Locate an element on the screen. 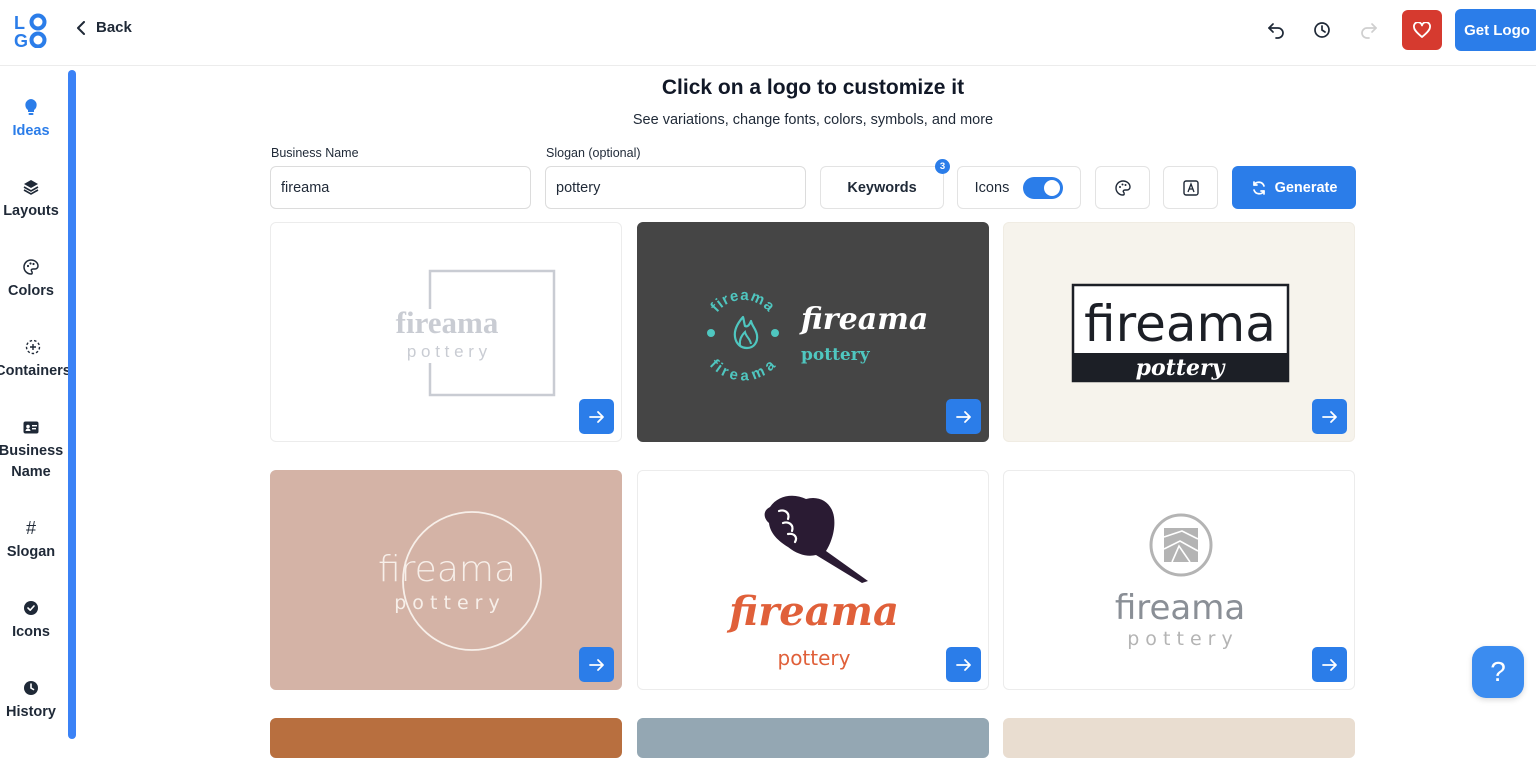 Image resolution: width=1536 pixels, height=758 pixels. logo-card-3: fireama pottery is located at coordinates (1179, 332).